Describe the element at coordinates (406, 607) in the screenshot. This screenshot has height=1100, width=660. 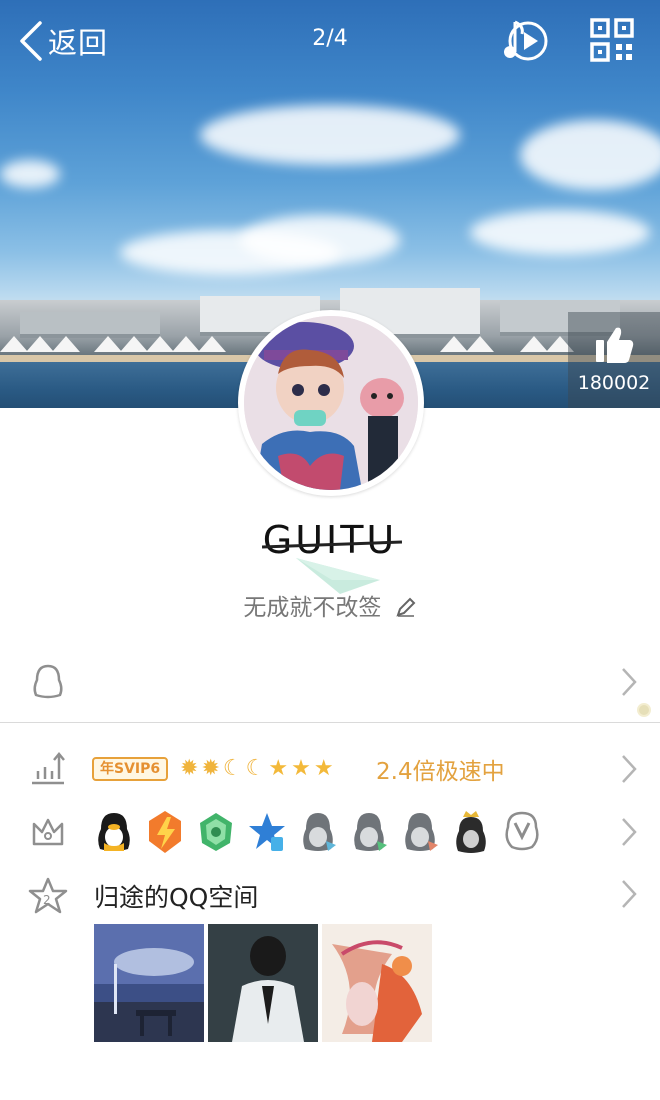
I see `pencil-icon` at that location.